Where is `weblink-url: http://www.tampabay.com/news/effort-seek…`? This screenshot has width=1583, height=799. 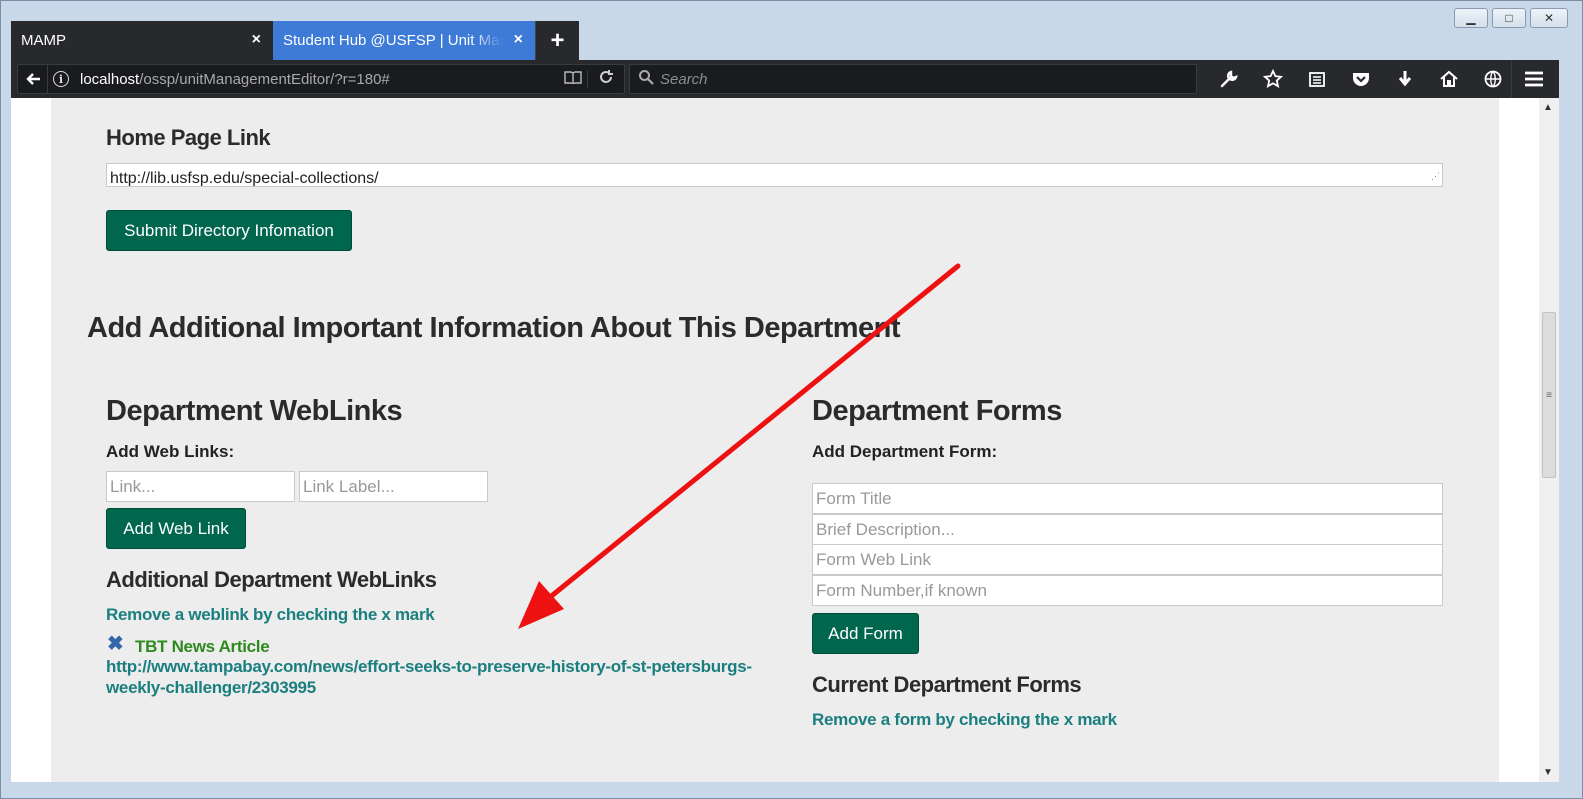 weblink-url: http://www.tampabay.com/news/effort-seek… is located at coordinates (436, 677).